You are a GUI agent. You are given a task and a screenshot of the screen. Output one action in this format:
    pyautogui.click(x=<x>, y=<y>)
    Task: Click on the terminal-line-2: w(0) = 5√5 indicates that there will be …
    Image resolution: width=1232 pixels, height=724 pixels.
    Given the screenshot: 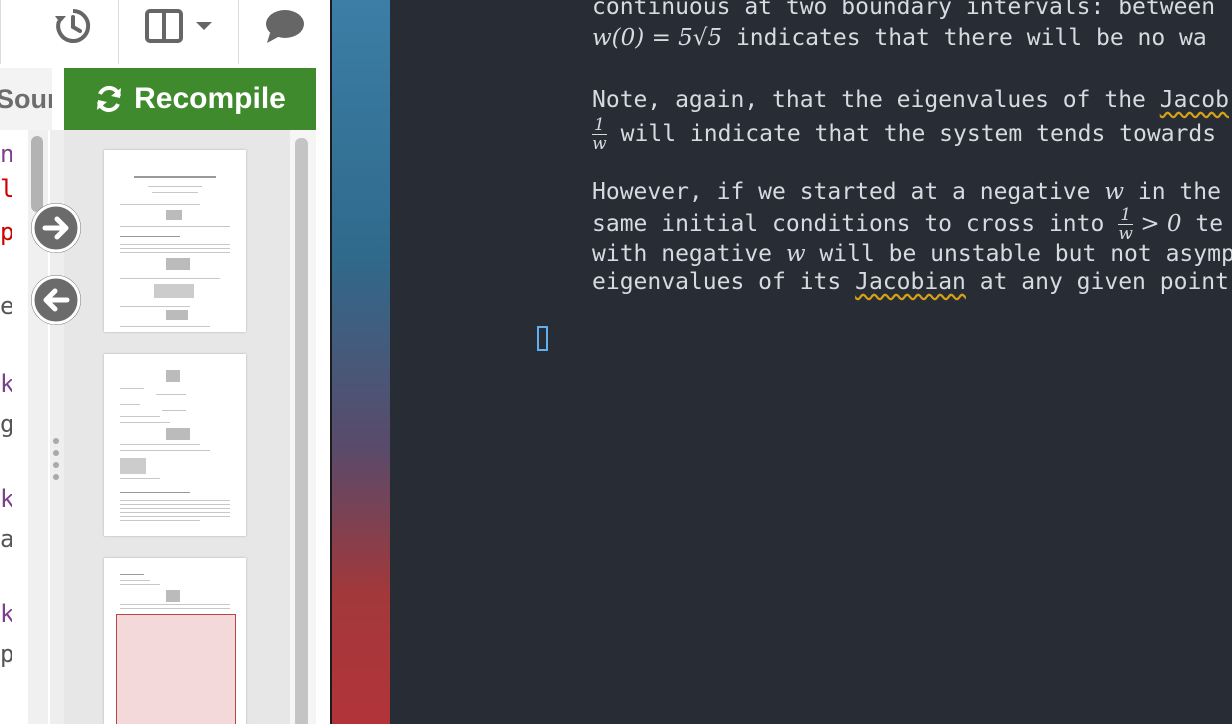 What is the action you would take?
    pyautogui.click(x=899, y=38)
    